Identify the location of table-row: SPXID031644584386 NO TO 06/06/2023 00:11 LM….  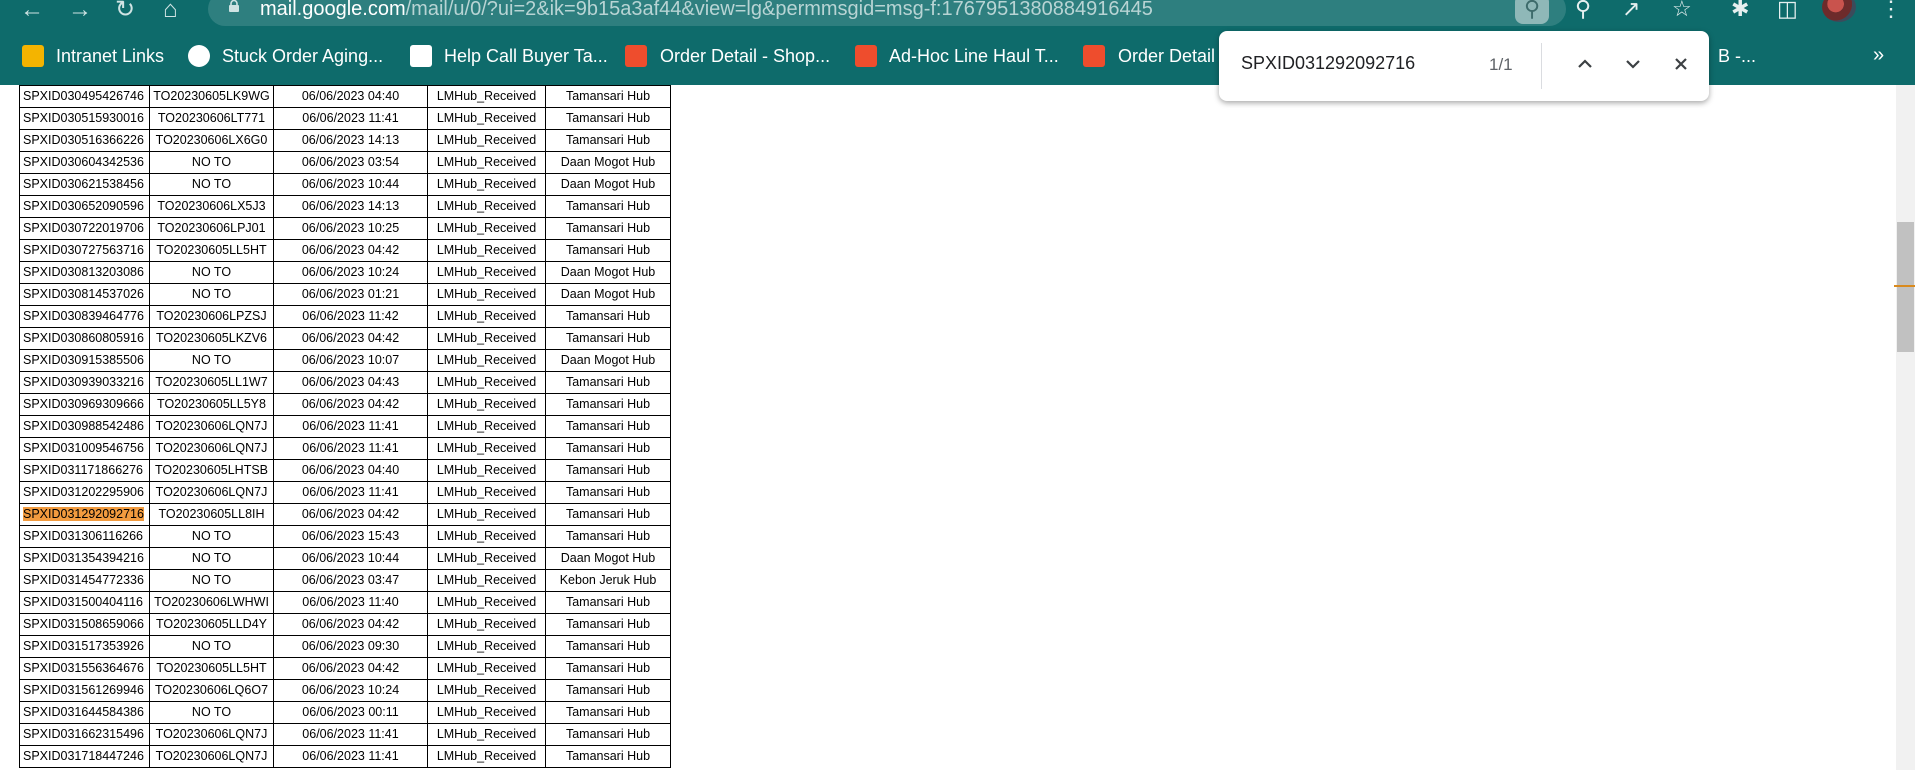
(345, 712).